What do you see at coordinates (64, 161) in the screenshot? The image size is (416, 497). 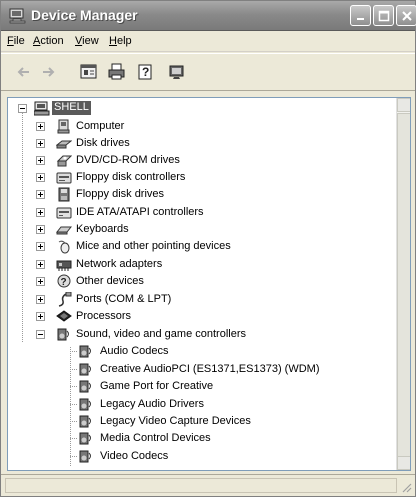 I see `cdrom-icon` at bounding box center [64, 161].